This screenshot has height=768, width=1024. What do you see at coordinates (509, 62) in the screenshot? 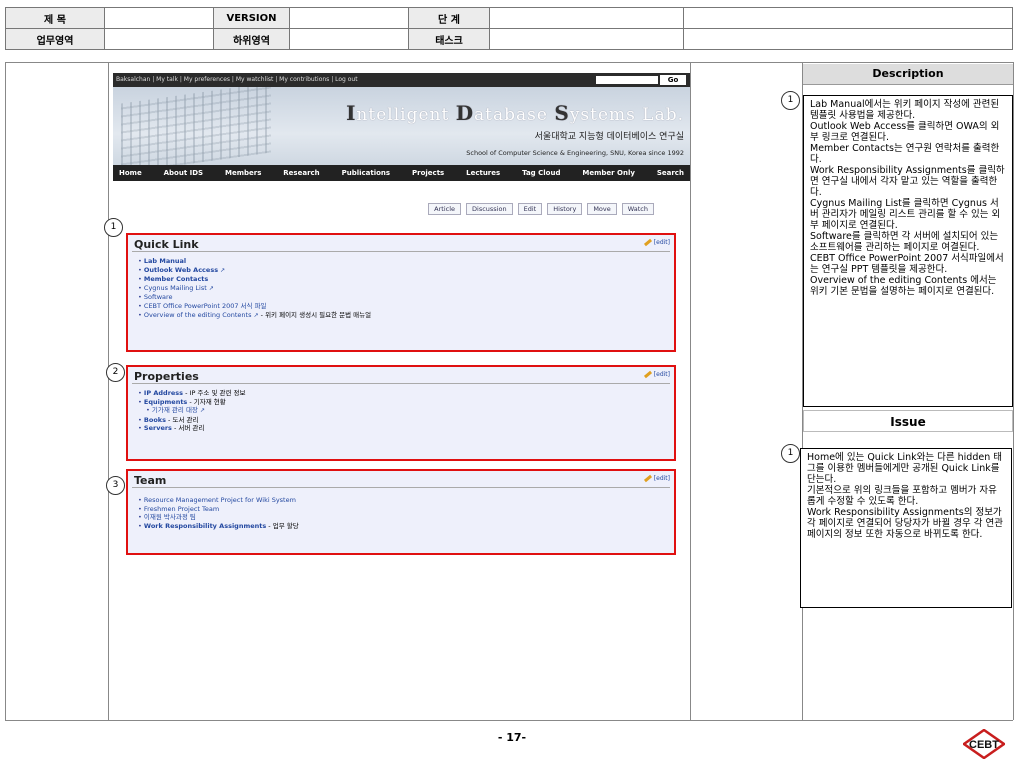
I see `frame-top-line` at bounding box center [509, 62].